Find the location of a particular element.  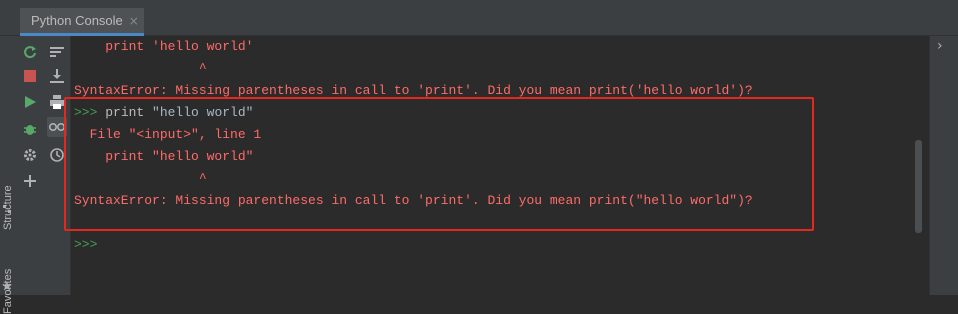

tab-label: Python Console is located at coordinates (77, 20).